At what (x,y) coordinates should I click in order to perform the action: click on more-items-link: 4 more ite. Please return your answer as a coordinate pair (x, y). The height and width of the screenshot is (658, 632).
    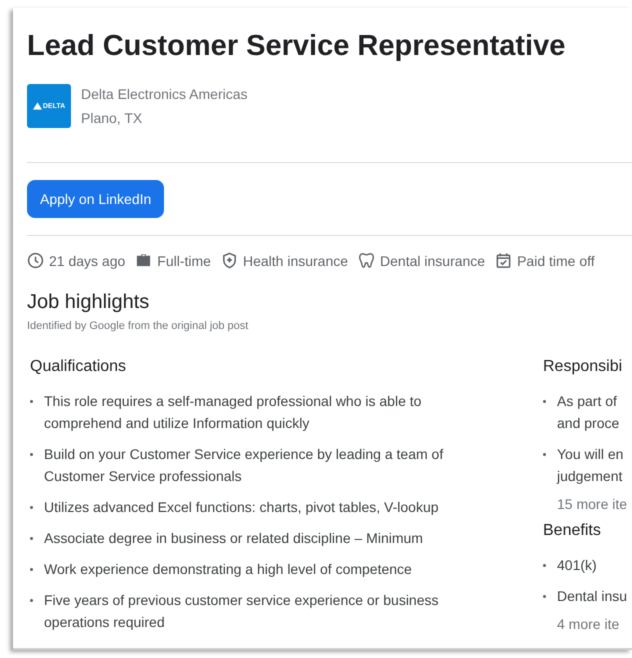
    Looking at the image, I should click on (594, 624).